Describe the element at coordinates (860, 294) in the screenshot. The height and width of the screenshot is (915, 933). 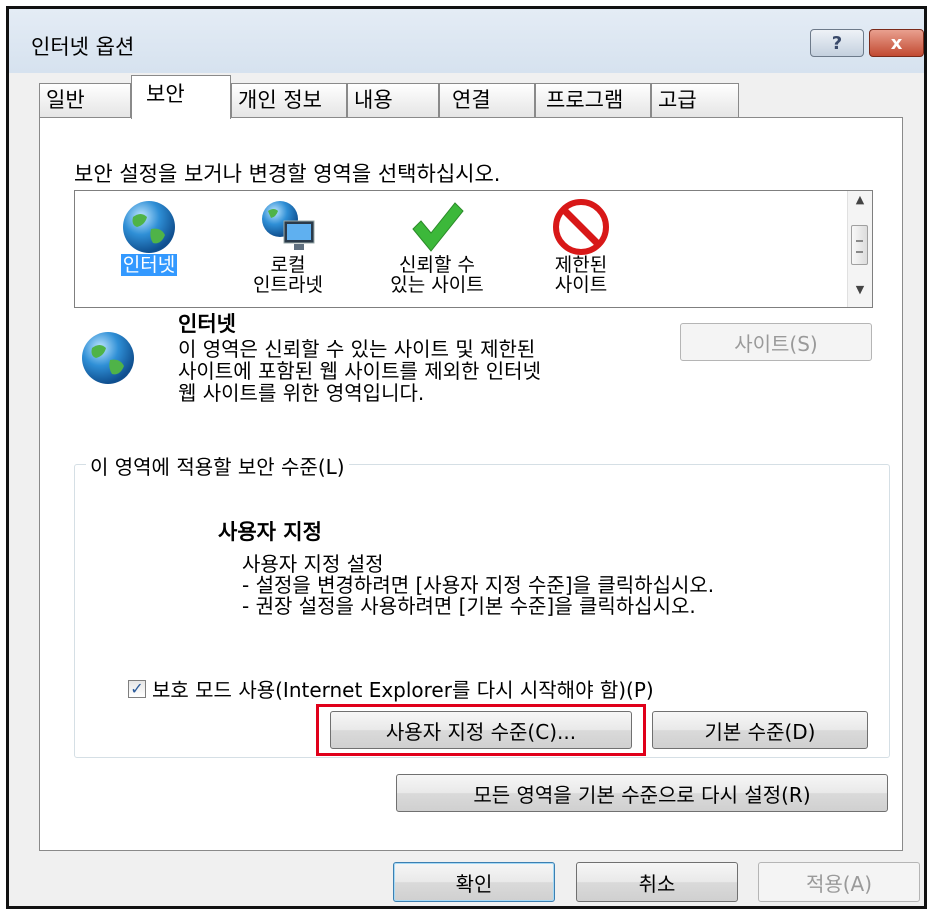
I see `scroll-down-icon: ▼` at that location.